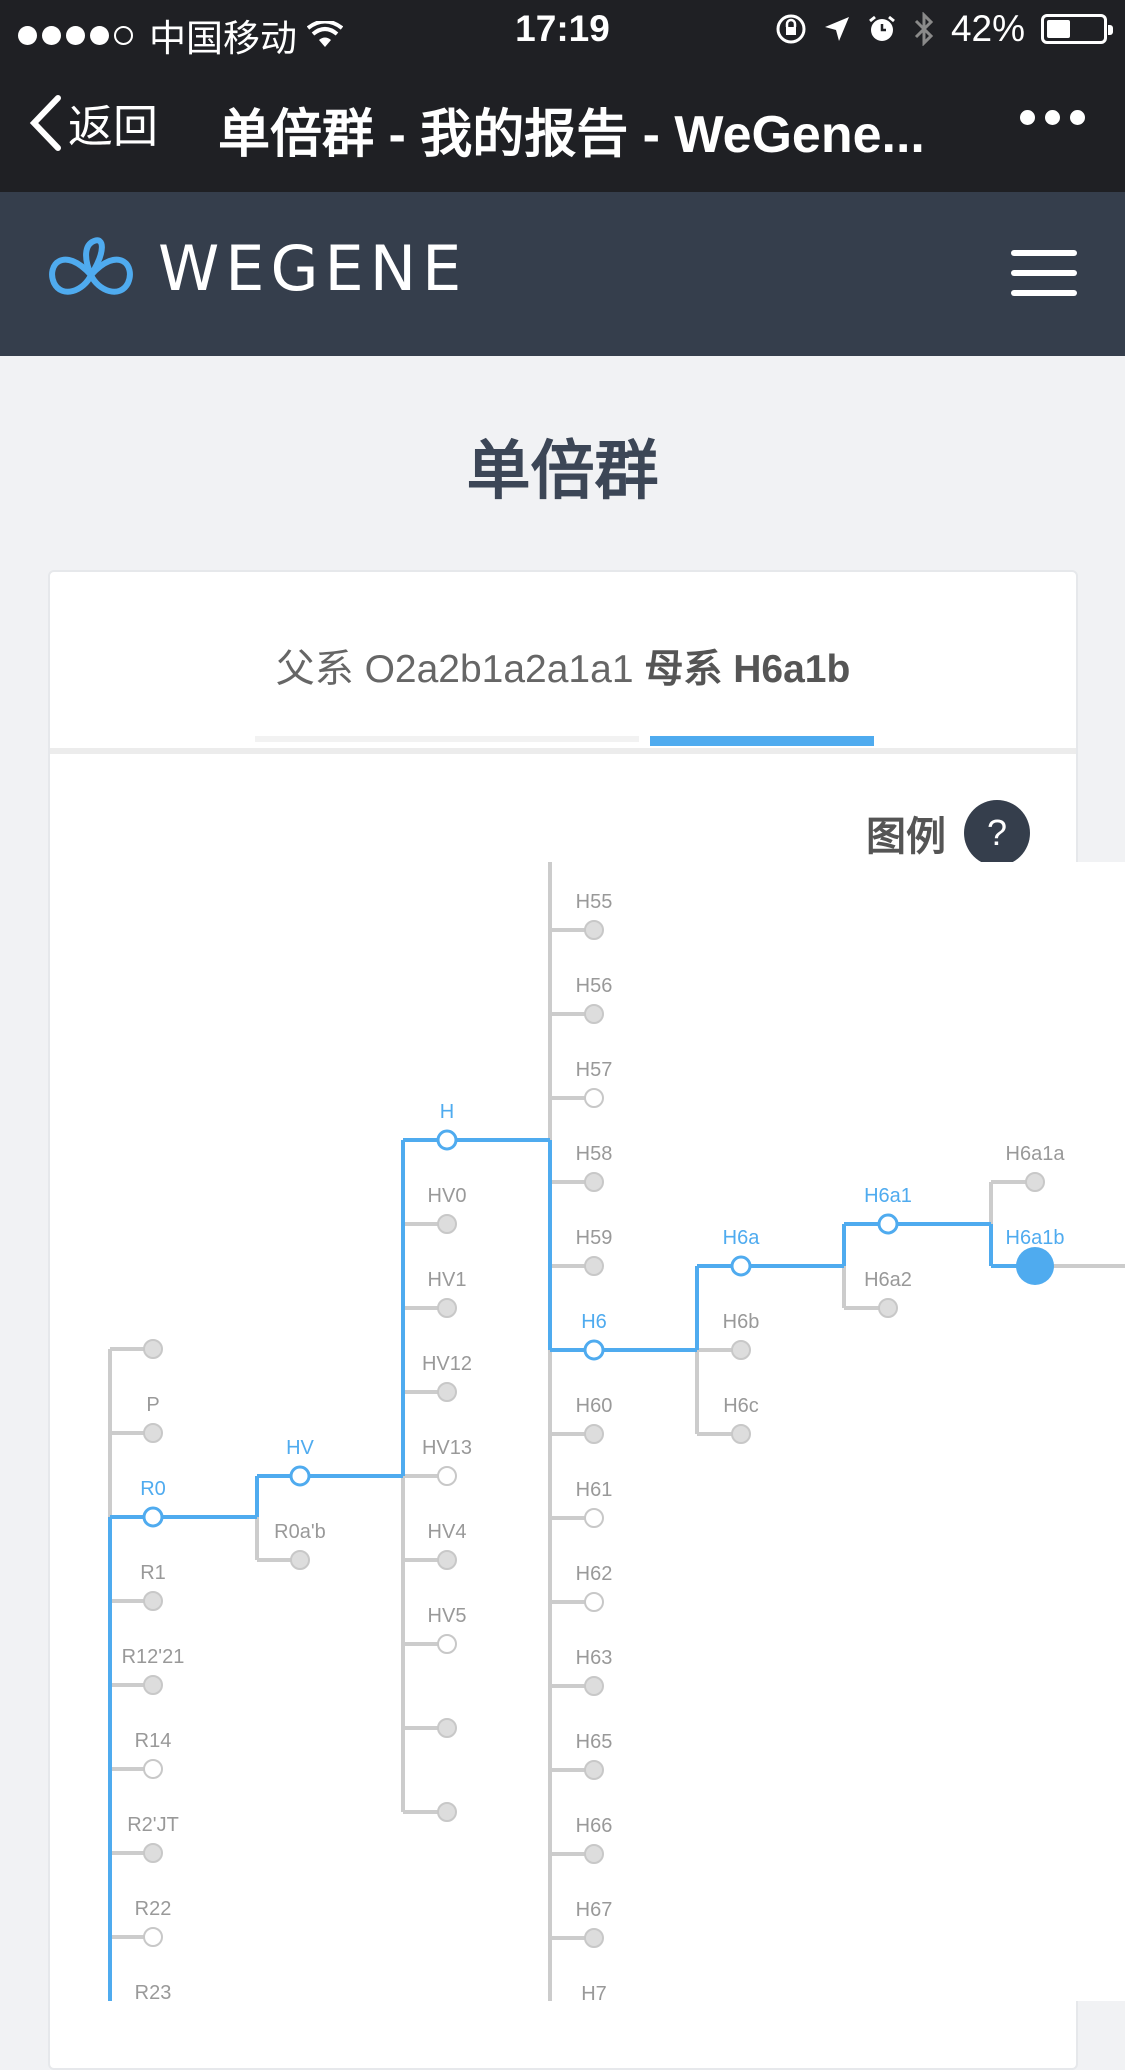 The width and height of the screenshot is (1125, 2070). I want to click on tree-node-label: H7, so click(594, 1992).